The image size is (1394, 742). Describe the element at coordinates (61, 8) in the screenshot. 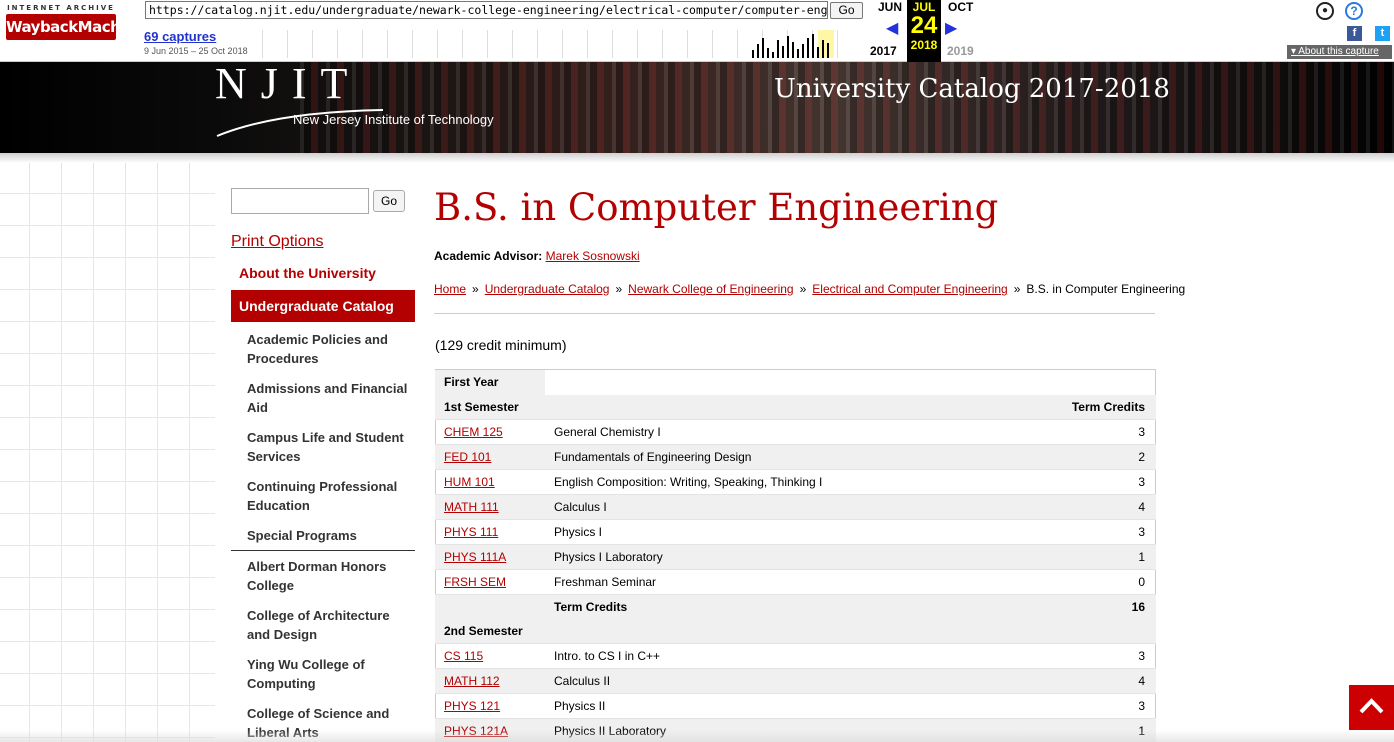

I see `wayback-logo-top: INTERNET ARCHIVE` at that location.